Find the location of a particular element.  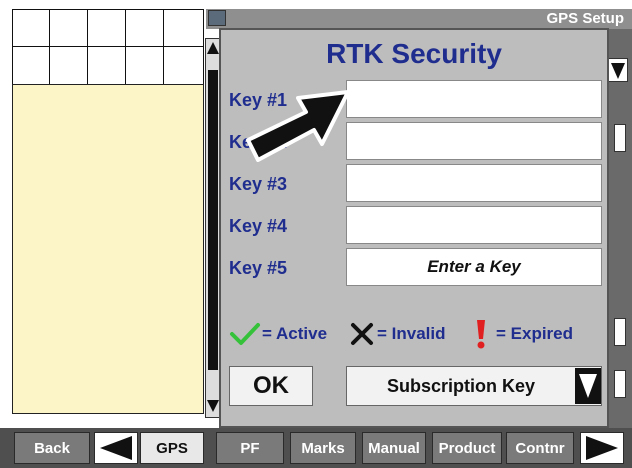

tab-contnr: Contnr is located at coordinates (540, 448).